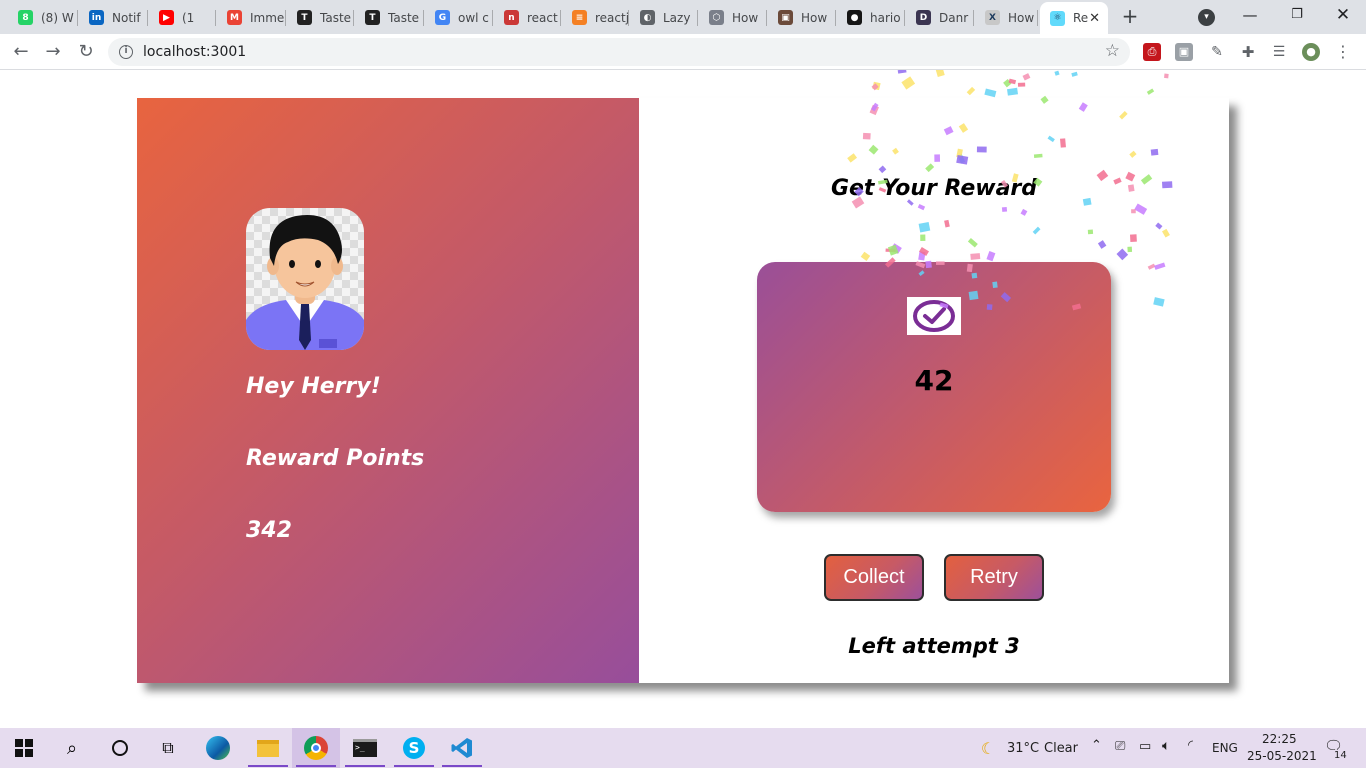 Image resolution: width=1366 pixels, height=768 pixels. I want to click on volume-icon: 🔈︎, so click(1166, 746).